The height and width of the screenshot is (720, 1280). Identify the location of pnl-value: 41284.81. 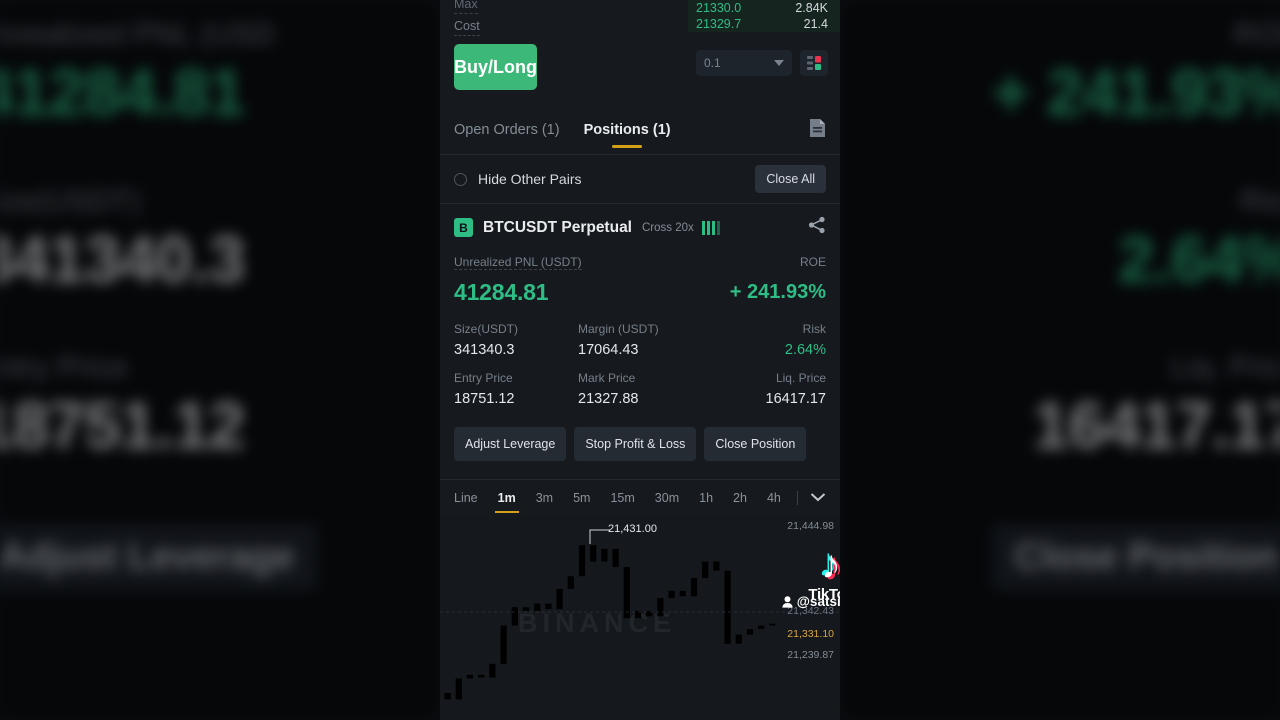
(501, 292).